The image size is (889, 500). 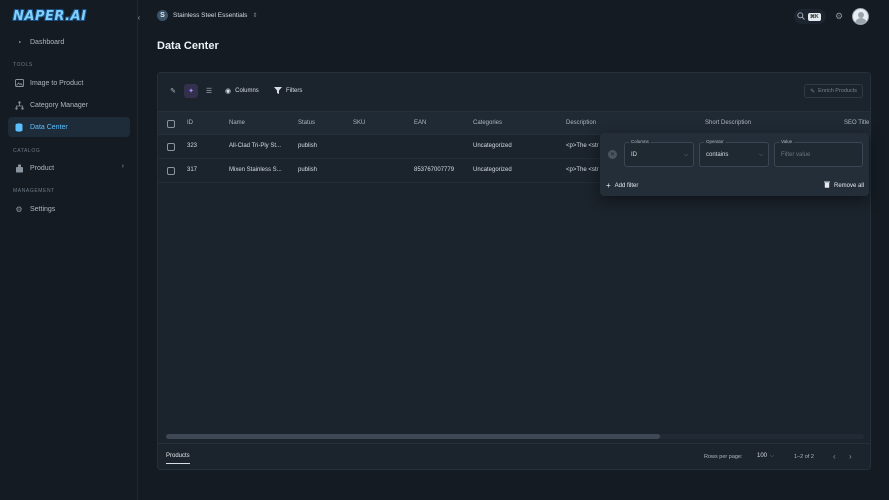 What do you see at coordinates (237, 123) in the screenshot?
I see `column-header-name: Name` at bounding box center [237, 123].